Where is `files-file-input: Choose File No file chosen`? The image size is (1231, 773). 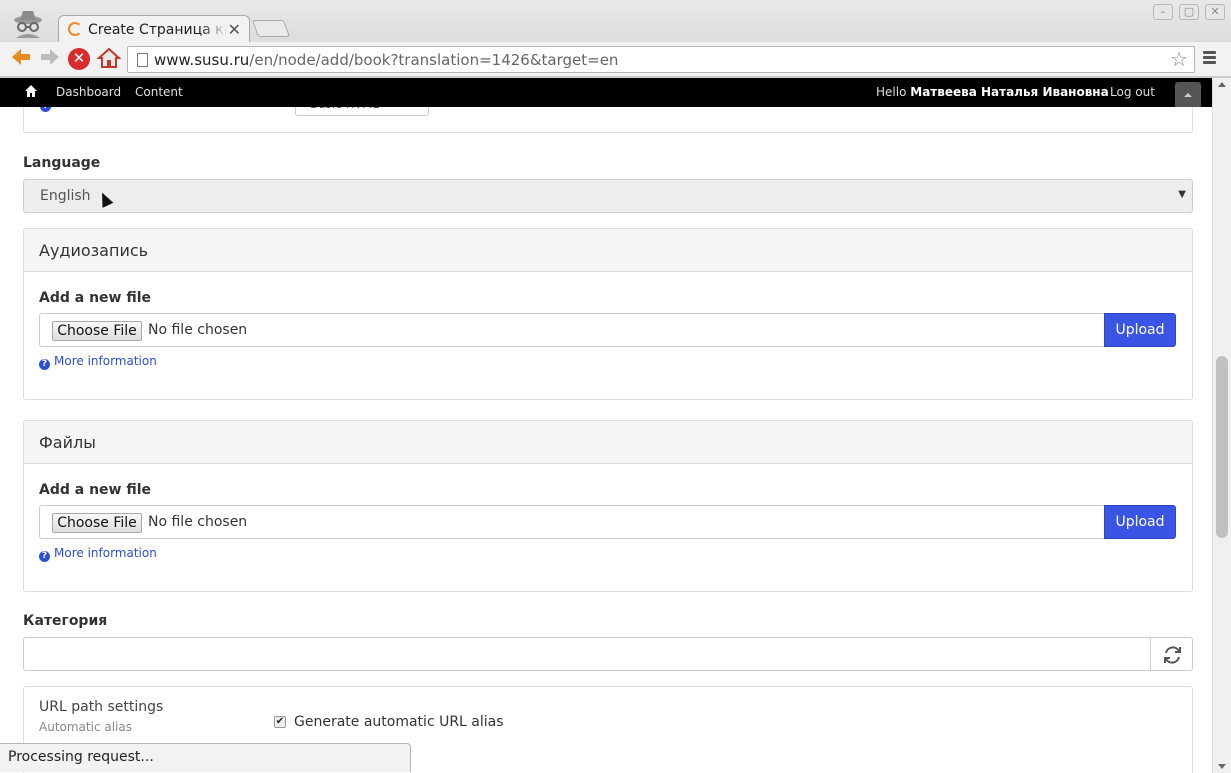 files-file-input: Choose File No file chosen is located at coordinates (572, 522).